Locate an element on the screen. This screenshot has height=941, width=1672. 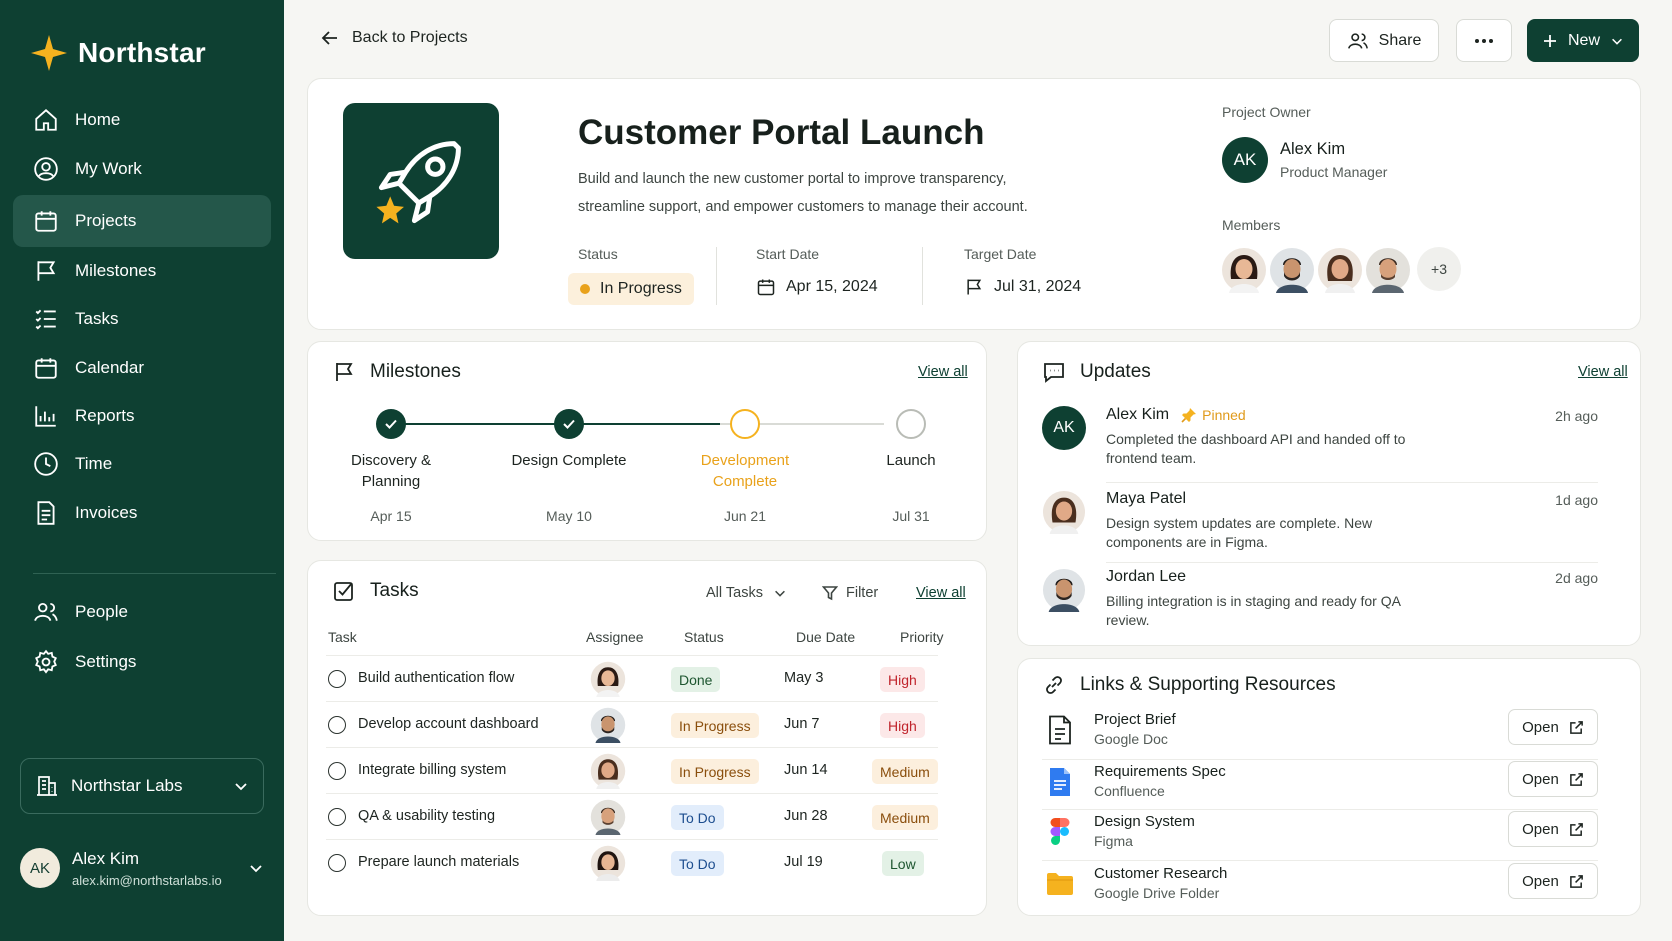
task-filter-select: All Tasks is located at coordinates (746, 593).